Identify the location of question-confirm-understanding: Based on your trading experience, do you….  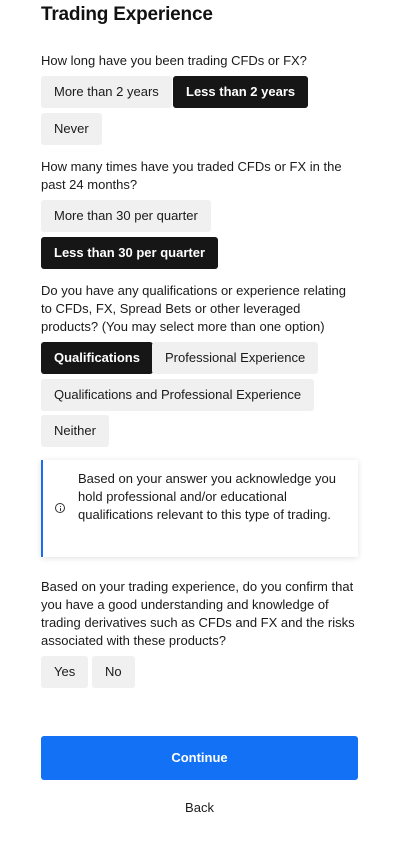
(198, 613).